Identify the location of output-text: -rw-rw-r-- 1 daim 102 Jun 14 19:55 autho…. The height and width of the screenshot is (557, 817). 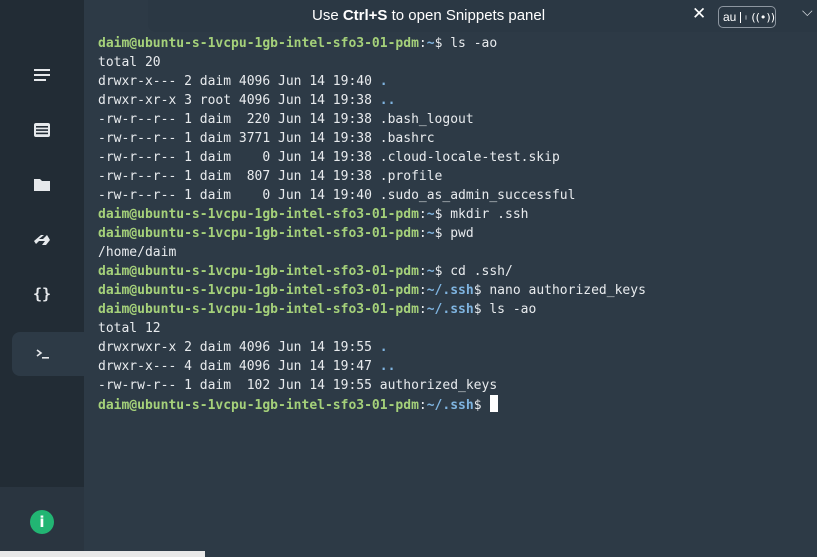
(298, 385).